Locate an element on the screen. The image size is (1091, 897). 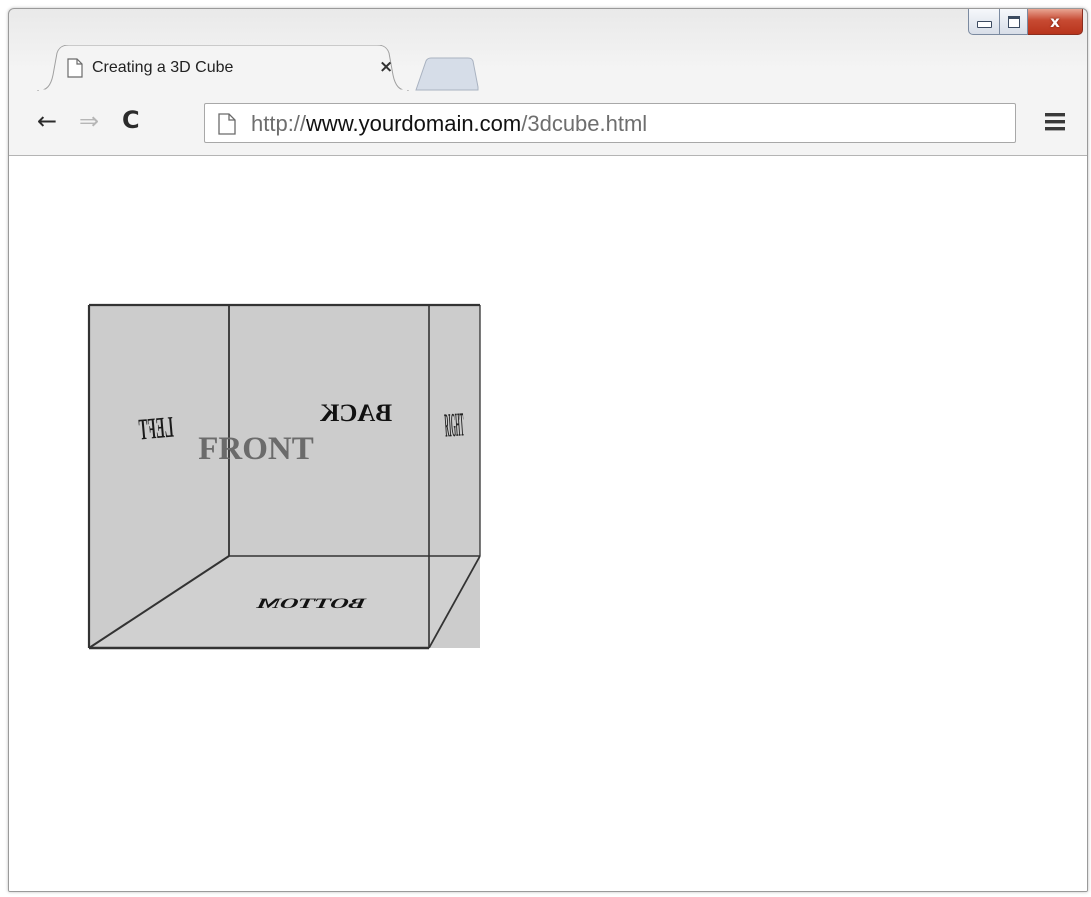
left-face-label: LEFT is located at coordinates (156, 429).